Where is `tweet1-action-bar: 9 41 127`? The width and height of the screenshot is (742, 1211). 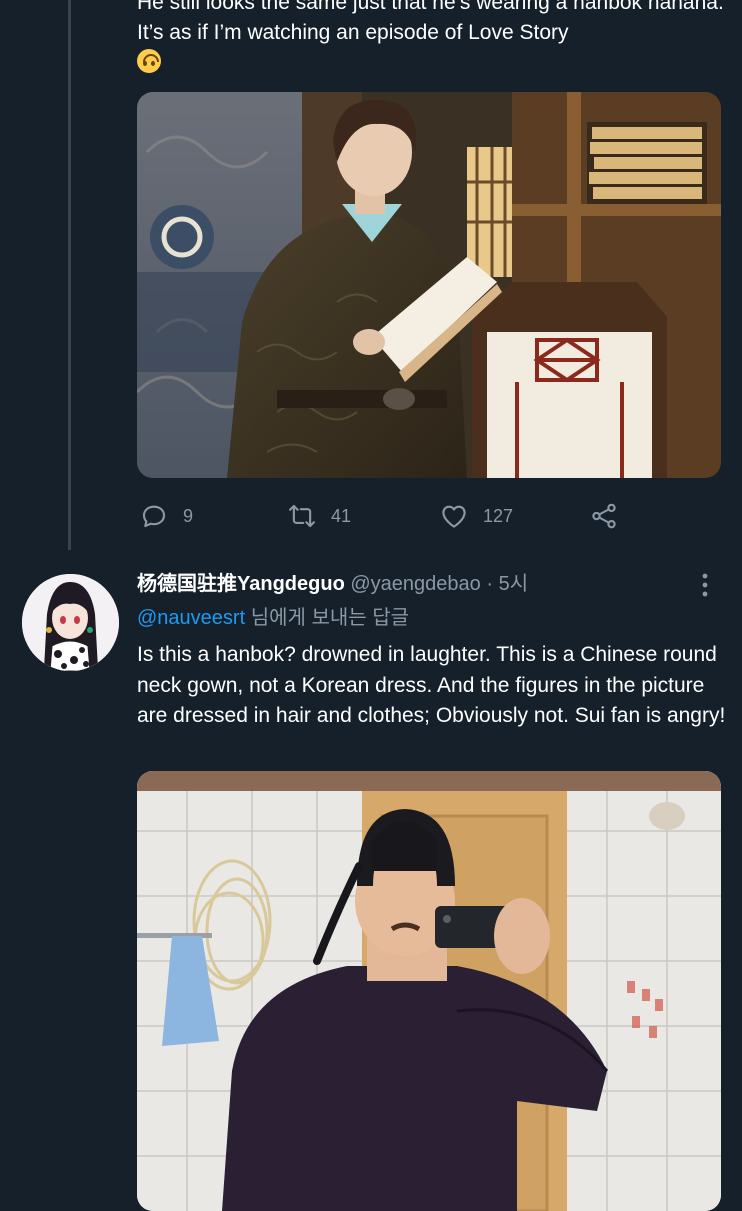
tweet1-action-bar: 9 41 127 is located at coordinates (387, 516).